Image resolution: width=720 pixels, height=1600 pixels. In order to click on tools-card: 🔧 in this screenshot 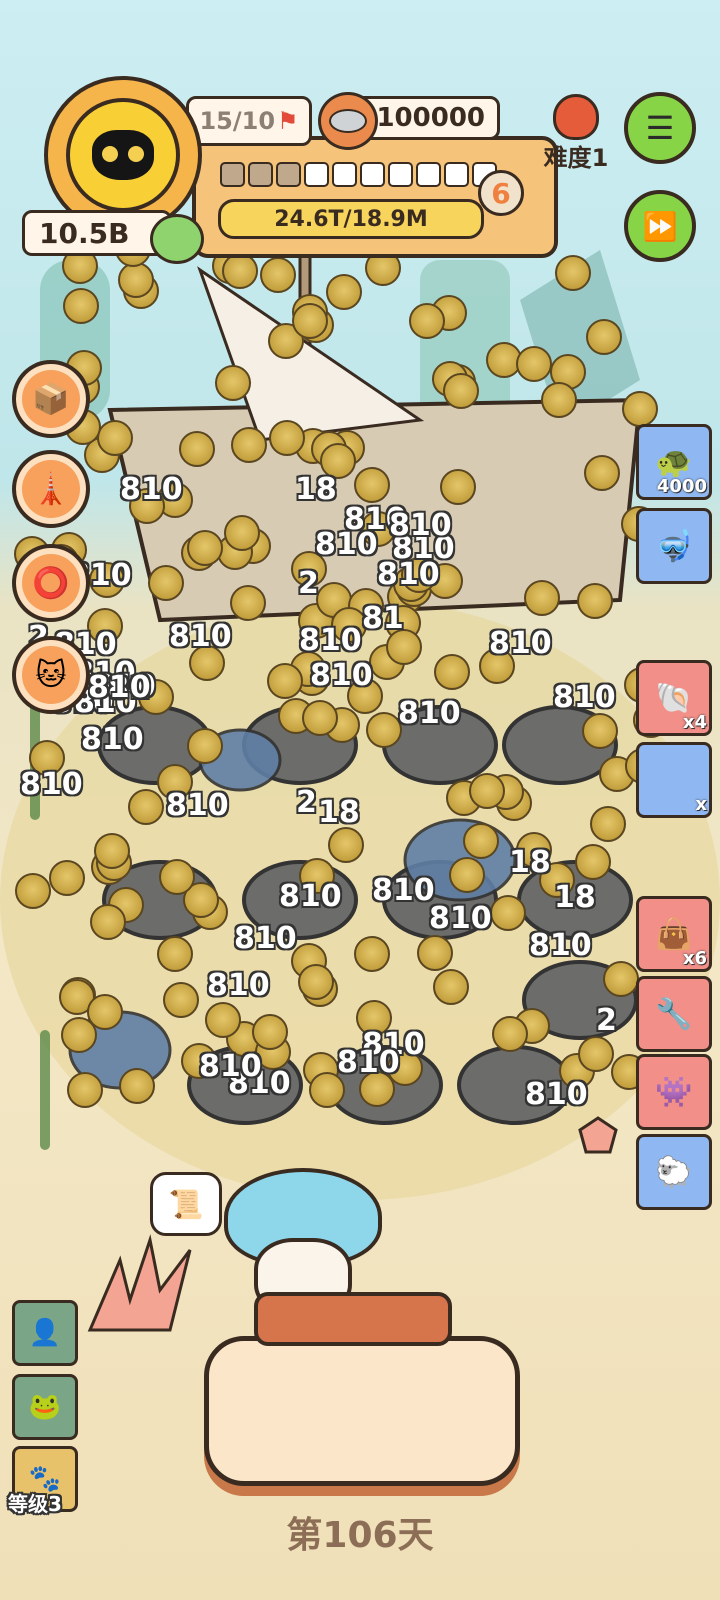, I will do `click(674, 1014)`.